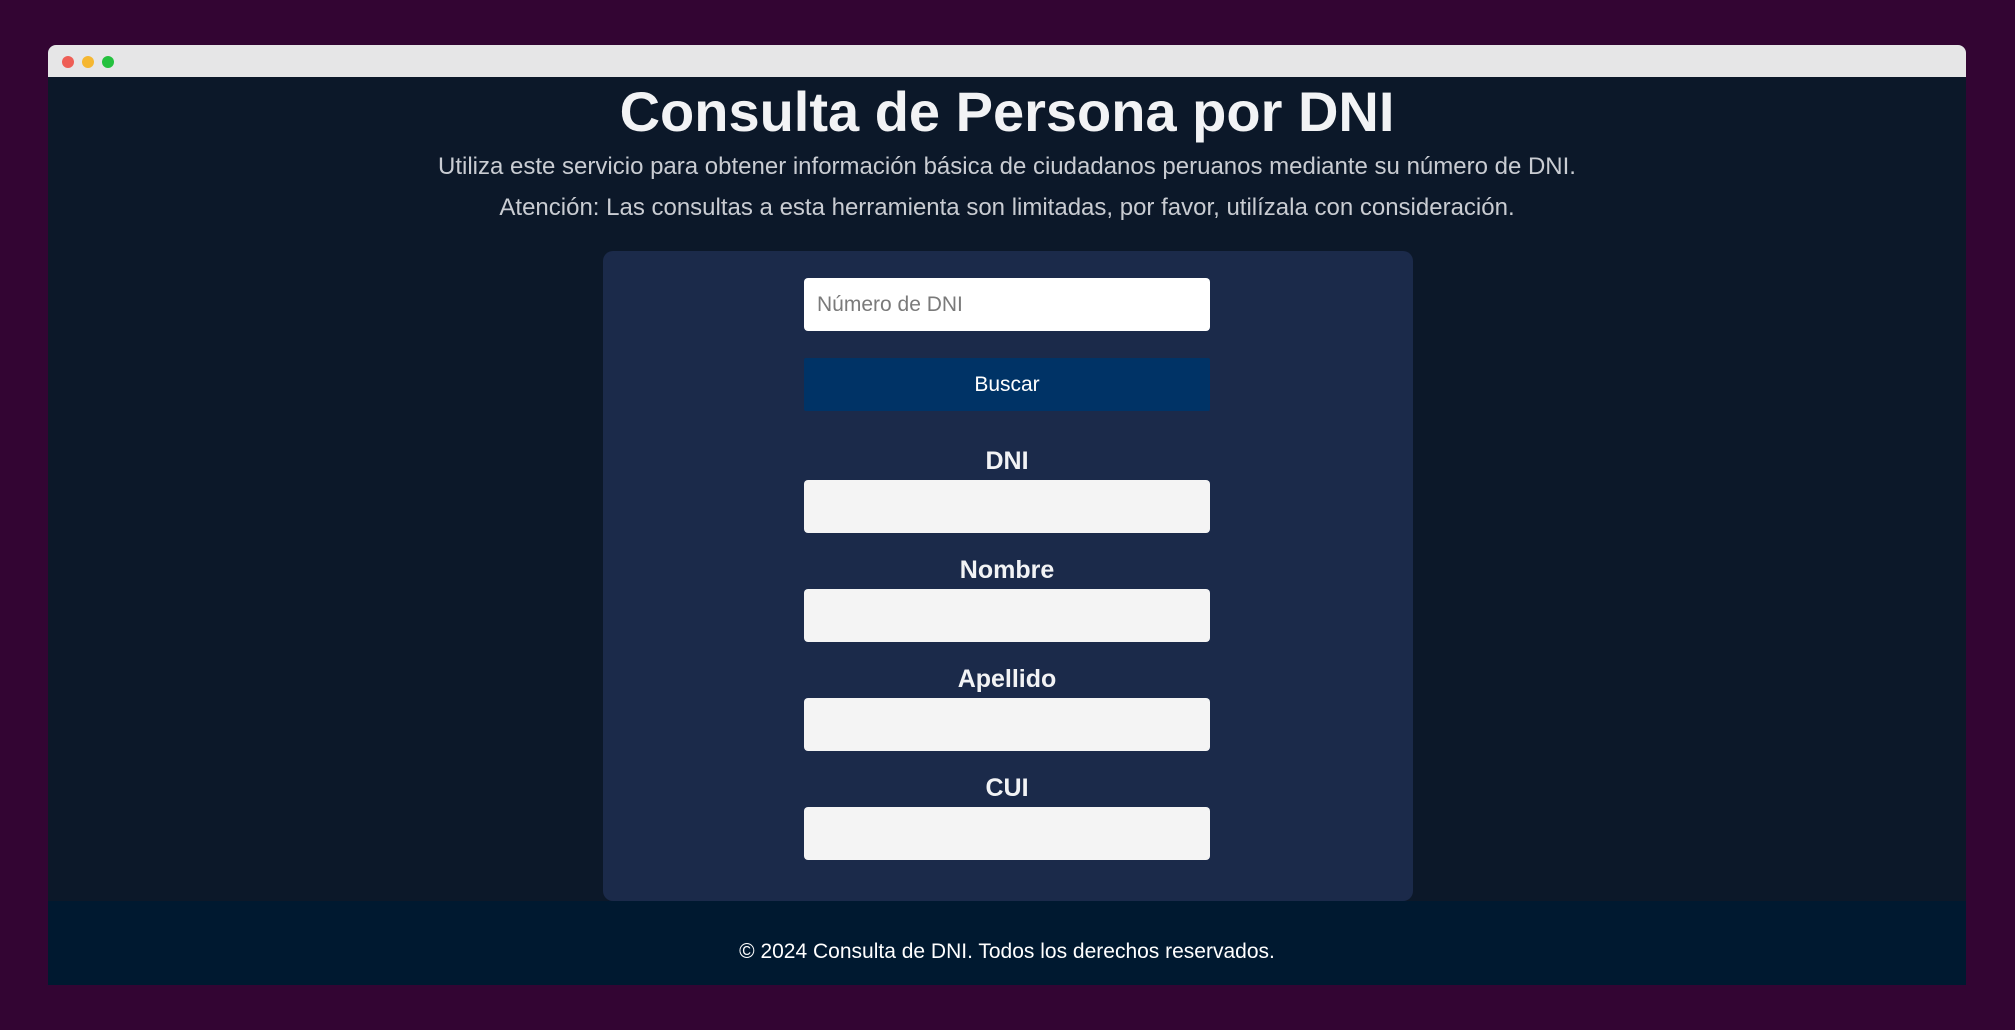 The image size is (2015, 1030). What do you see at coordinates (88, 62) in the screenshot?
I see `minimize-window-icon` at bounding box center [88, 62].